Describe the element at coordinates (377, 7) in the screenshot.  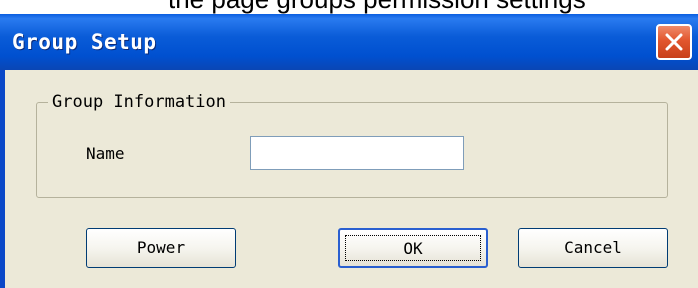
I see `background-page-text: the page groups permission settings` at that location.